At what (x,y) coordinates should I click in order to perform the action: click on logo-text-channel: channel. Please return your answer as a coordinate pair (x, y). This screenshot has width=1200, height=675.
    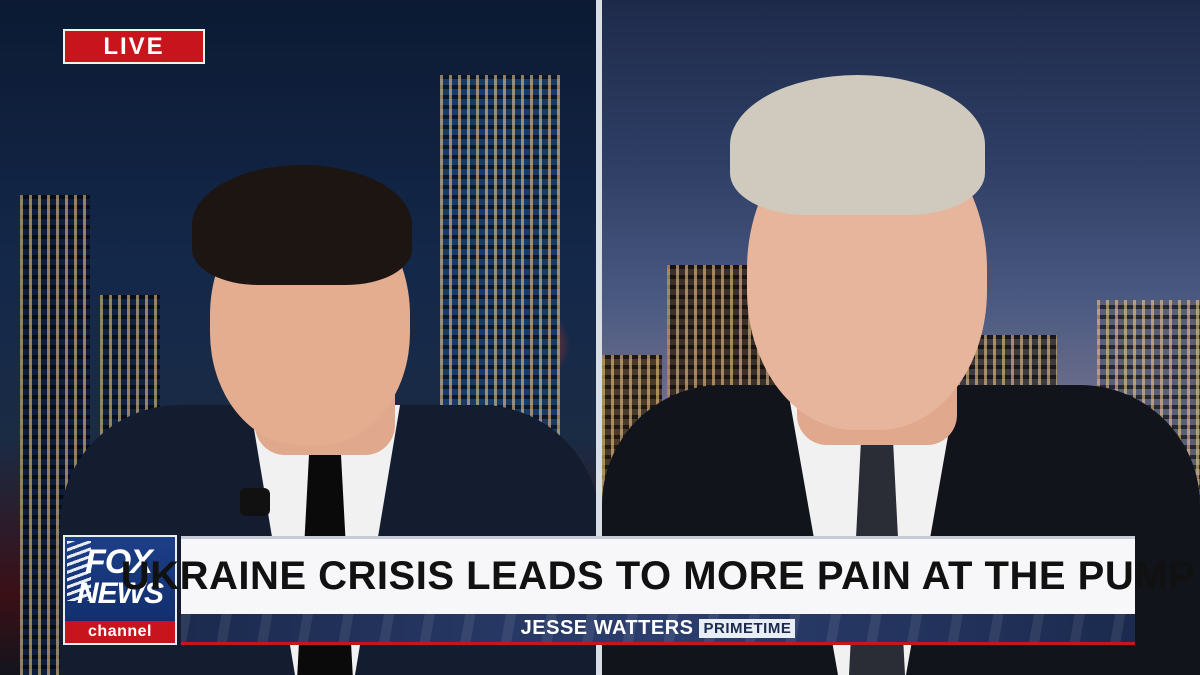
    Looking at the image, I should click on (120, 631).